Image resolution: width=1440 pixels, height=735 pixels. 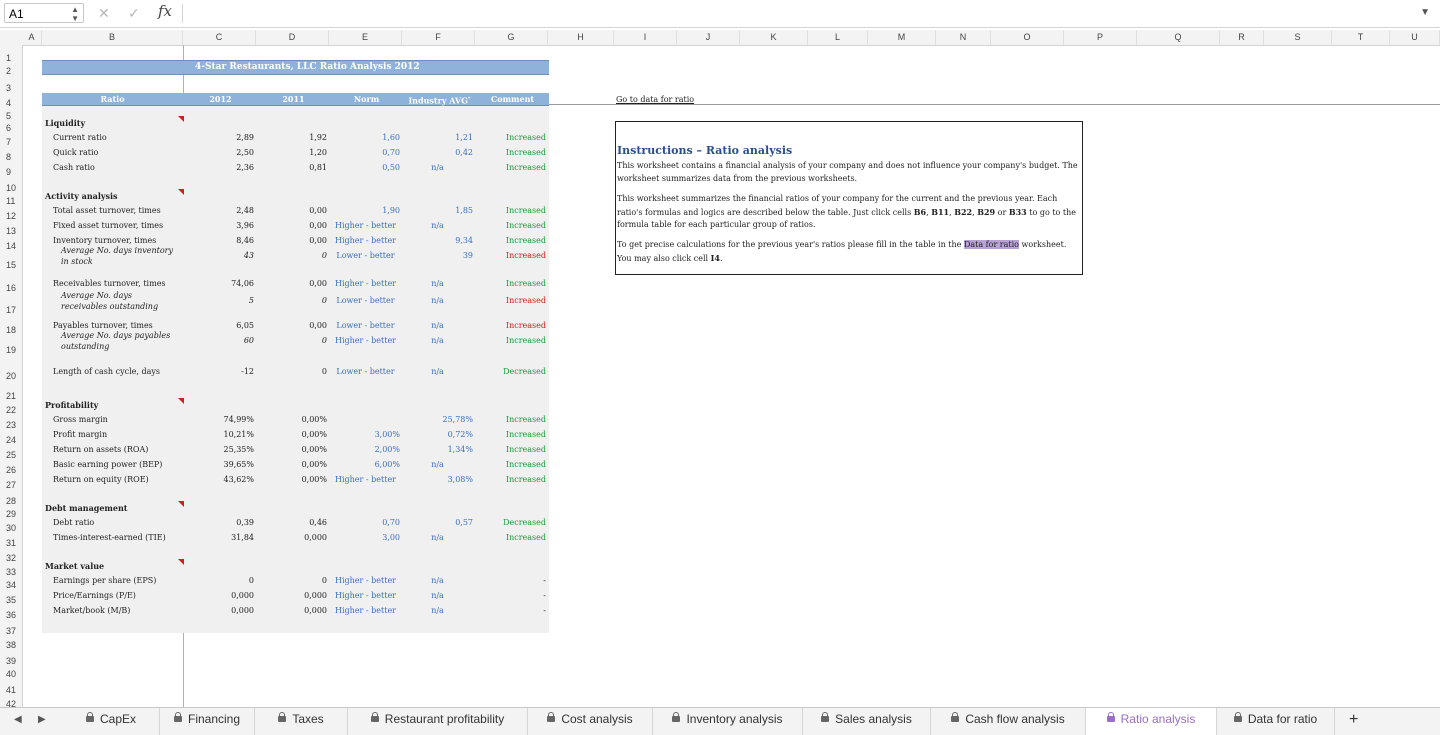 What do you see at coordinates (11, 376) in the screenshot?
I see `row-header-20: 20` at bounding box center [11, 376].